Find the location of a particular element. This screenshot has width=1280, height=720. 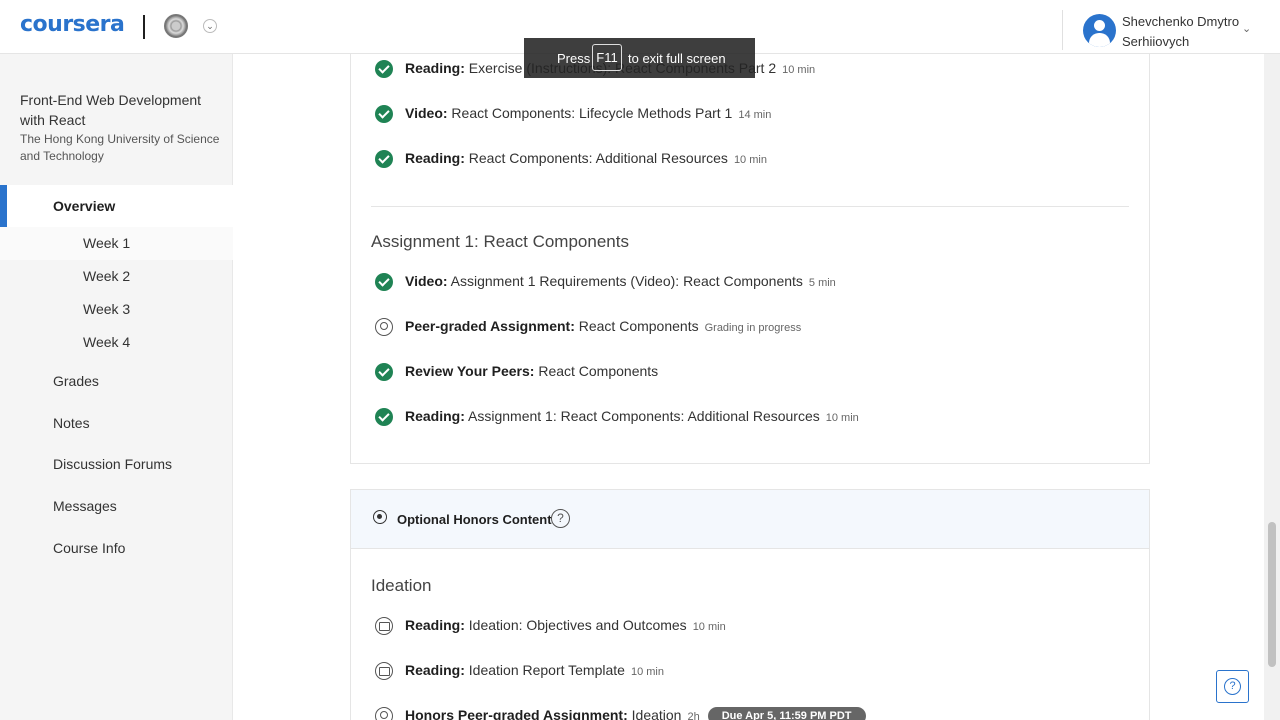

assignment-section-title: Assignment 1: React Components is located at coordinates (500, 241).